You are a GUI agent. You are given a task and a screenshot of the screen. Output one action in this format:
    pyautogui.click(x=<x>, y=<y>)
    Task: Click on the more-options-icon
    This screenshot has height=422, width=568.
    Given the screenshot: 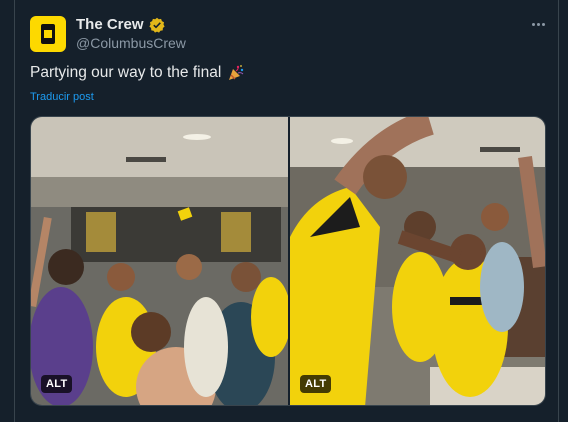 What is the action you would take?
    pyautogui.click(x=538, y=24)
    